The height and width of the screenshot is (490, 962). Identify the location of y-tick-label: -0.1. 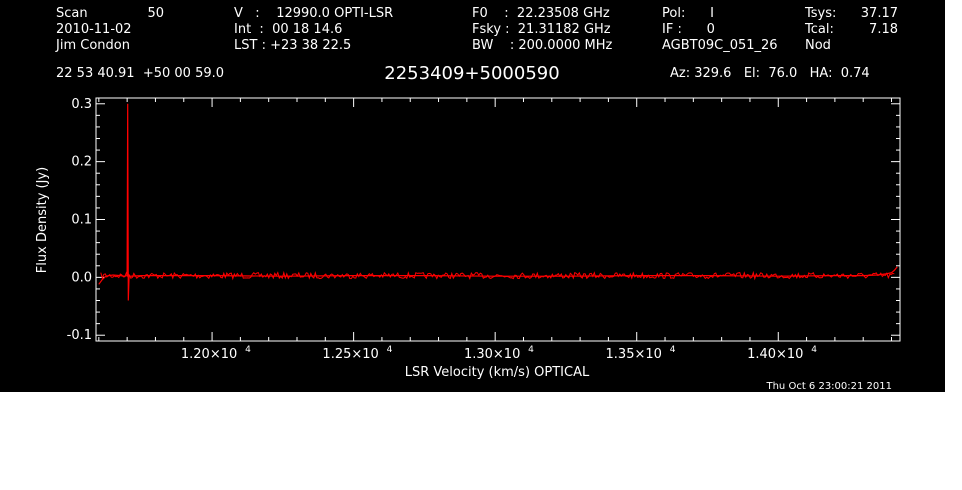
(79, 335).